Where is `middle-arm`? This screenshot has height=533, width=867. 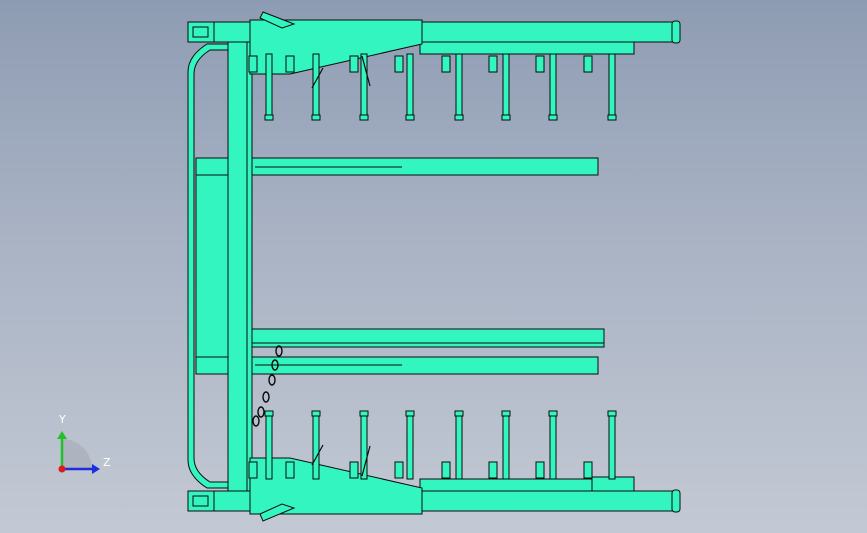
middle-arm is located at coordinates (428, 336).